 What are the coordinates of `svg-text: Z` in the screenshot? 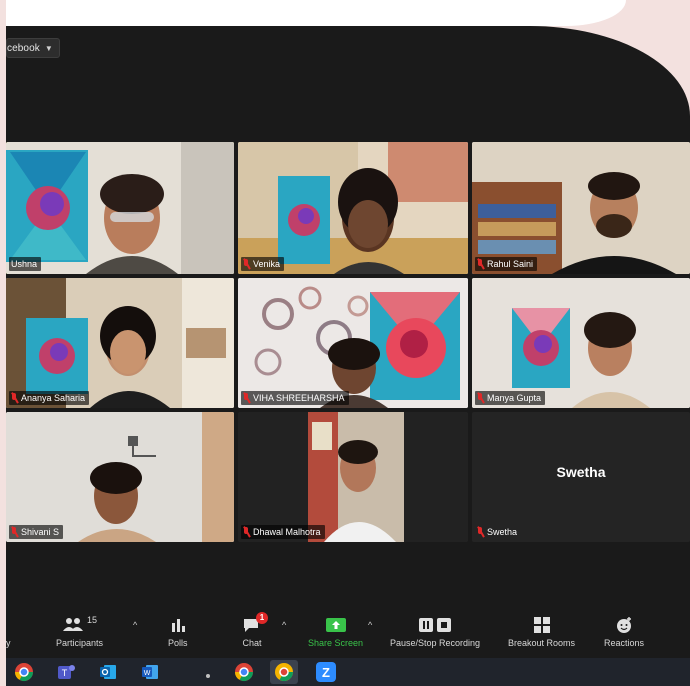 It's located at (326, 672).